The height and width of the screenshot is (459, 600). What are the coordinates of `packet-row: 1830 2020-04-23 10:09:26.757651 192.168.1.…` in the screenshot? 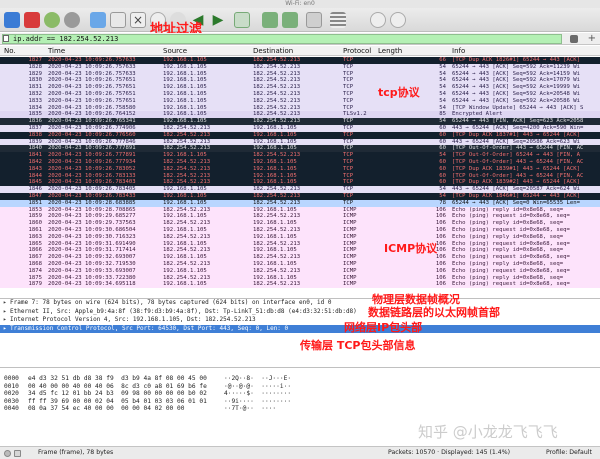 It's located at (300, 81).